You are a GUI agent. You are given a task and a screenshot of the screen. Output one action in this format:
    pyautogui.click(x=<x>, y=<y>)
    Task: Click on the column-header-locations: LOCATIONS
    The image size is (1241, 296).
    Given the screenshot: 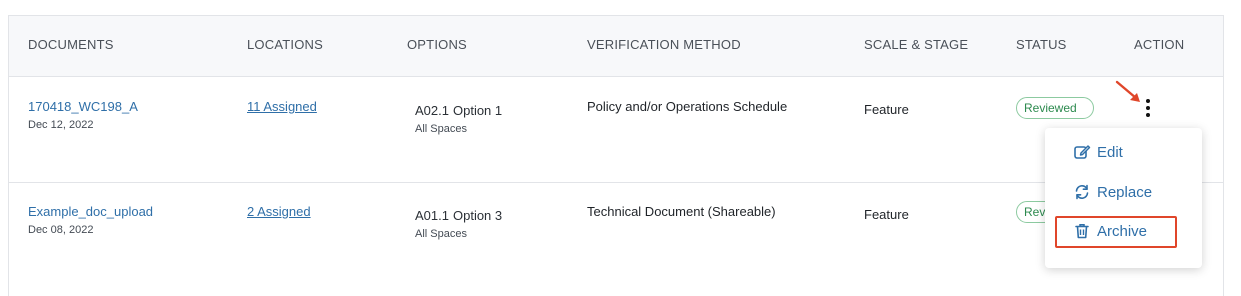 What is the action you would take?
    pyautogui.click(x=285, y=44)
    